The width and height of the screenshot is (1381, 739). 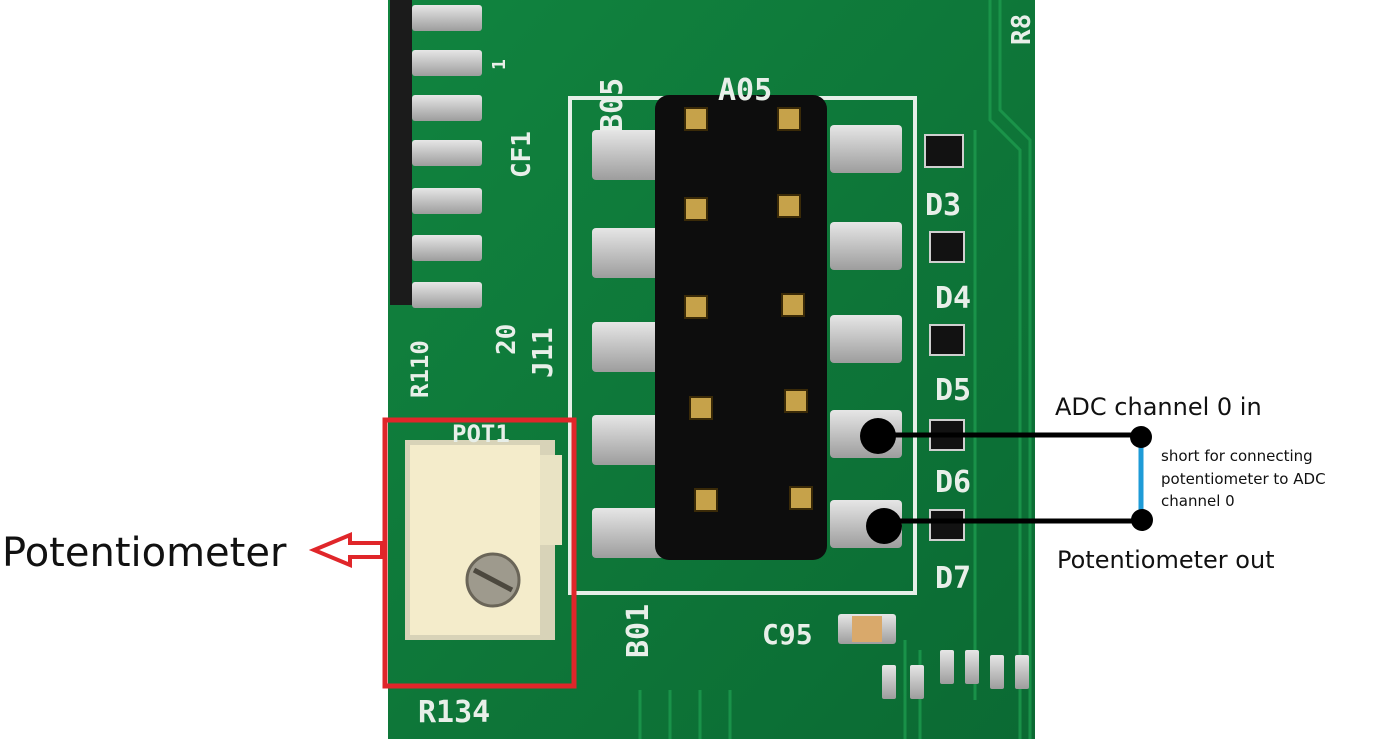 I want to click on adc-in-pin-dot, so click(x=878, y=436).